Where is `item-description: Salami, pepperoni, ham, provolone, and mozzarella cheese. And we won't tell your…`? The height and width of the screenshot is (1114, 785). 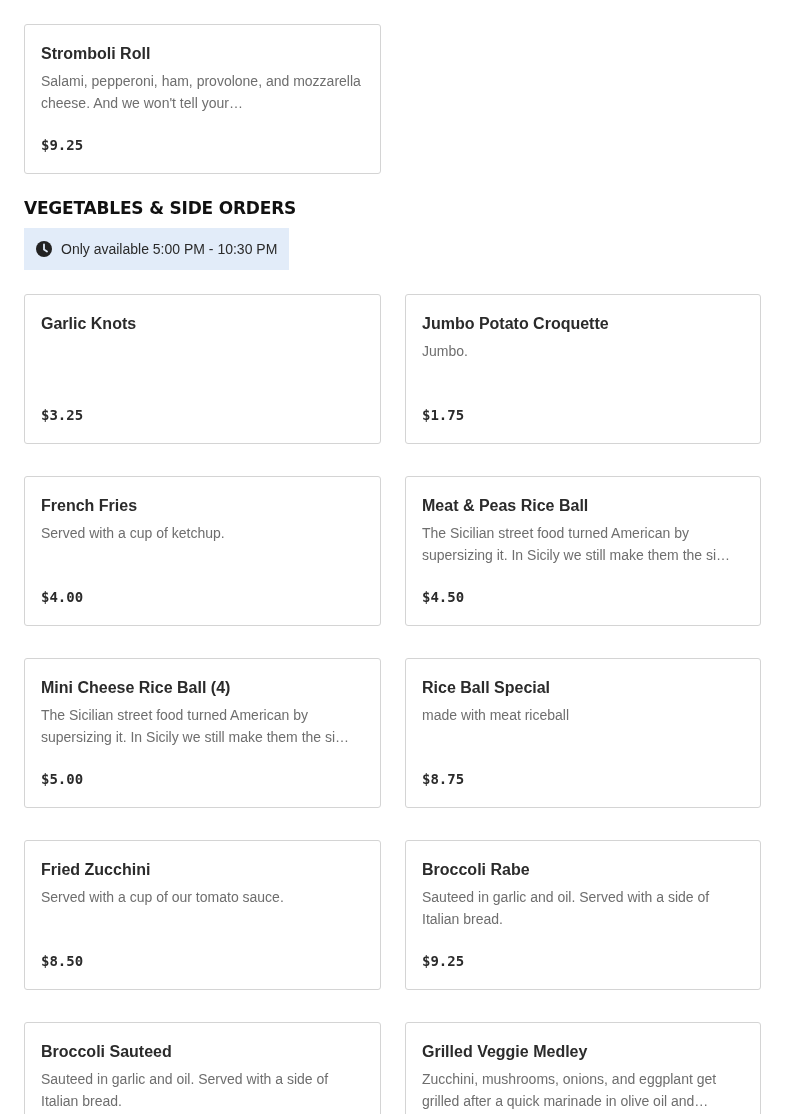
item-description: Salami, pepperoni, ham, provolone, and mozzarella cheese. And we won't tell your… is located at coordinates (201, 92).